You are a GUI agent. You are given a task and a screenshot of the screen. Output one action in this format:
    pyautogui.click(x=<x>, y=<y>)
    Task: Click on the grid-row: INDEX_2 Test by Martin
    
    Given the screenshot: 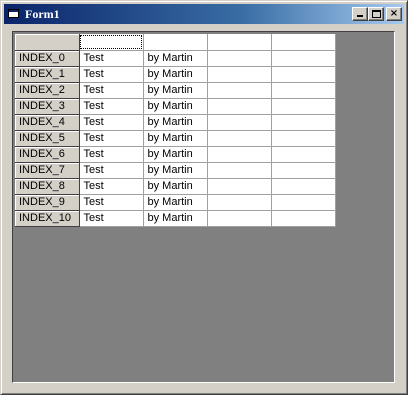 What is the action you would take?
    pyautogui.click(x=175, y=90)
    